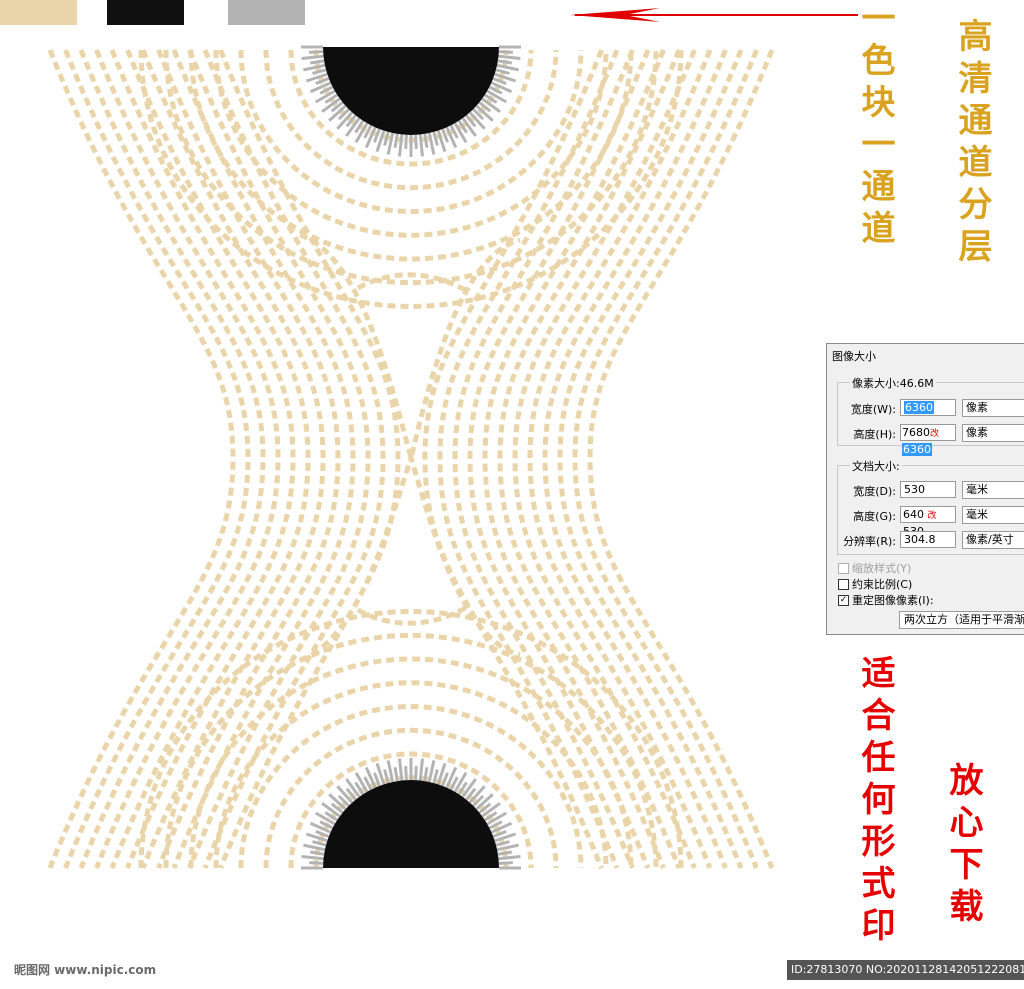 The height and width of the screenshot is (989, 1024). What do you see at coordinates (882, 568) in the screenshot?
I see `scale-styles-label: 缩放样式(Y)` at bounding box center [882, 568].